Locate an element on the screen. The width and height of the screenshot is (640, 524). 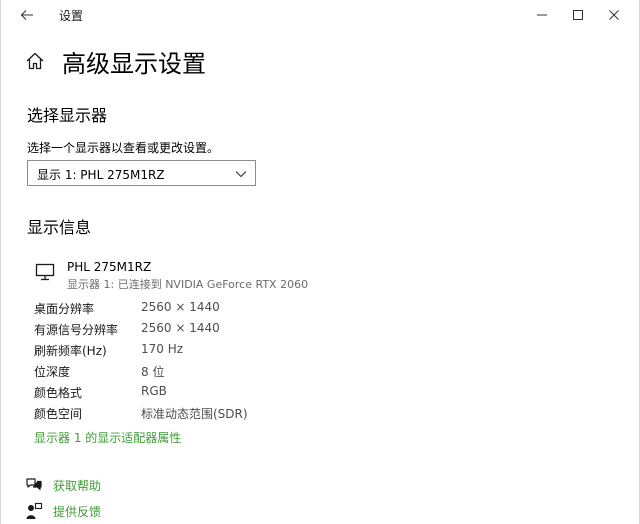
close-button is located at coordinates (614, 15).